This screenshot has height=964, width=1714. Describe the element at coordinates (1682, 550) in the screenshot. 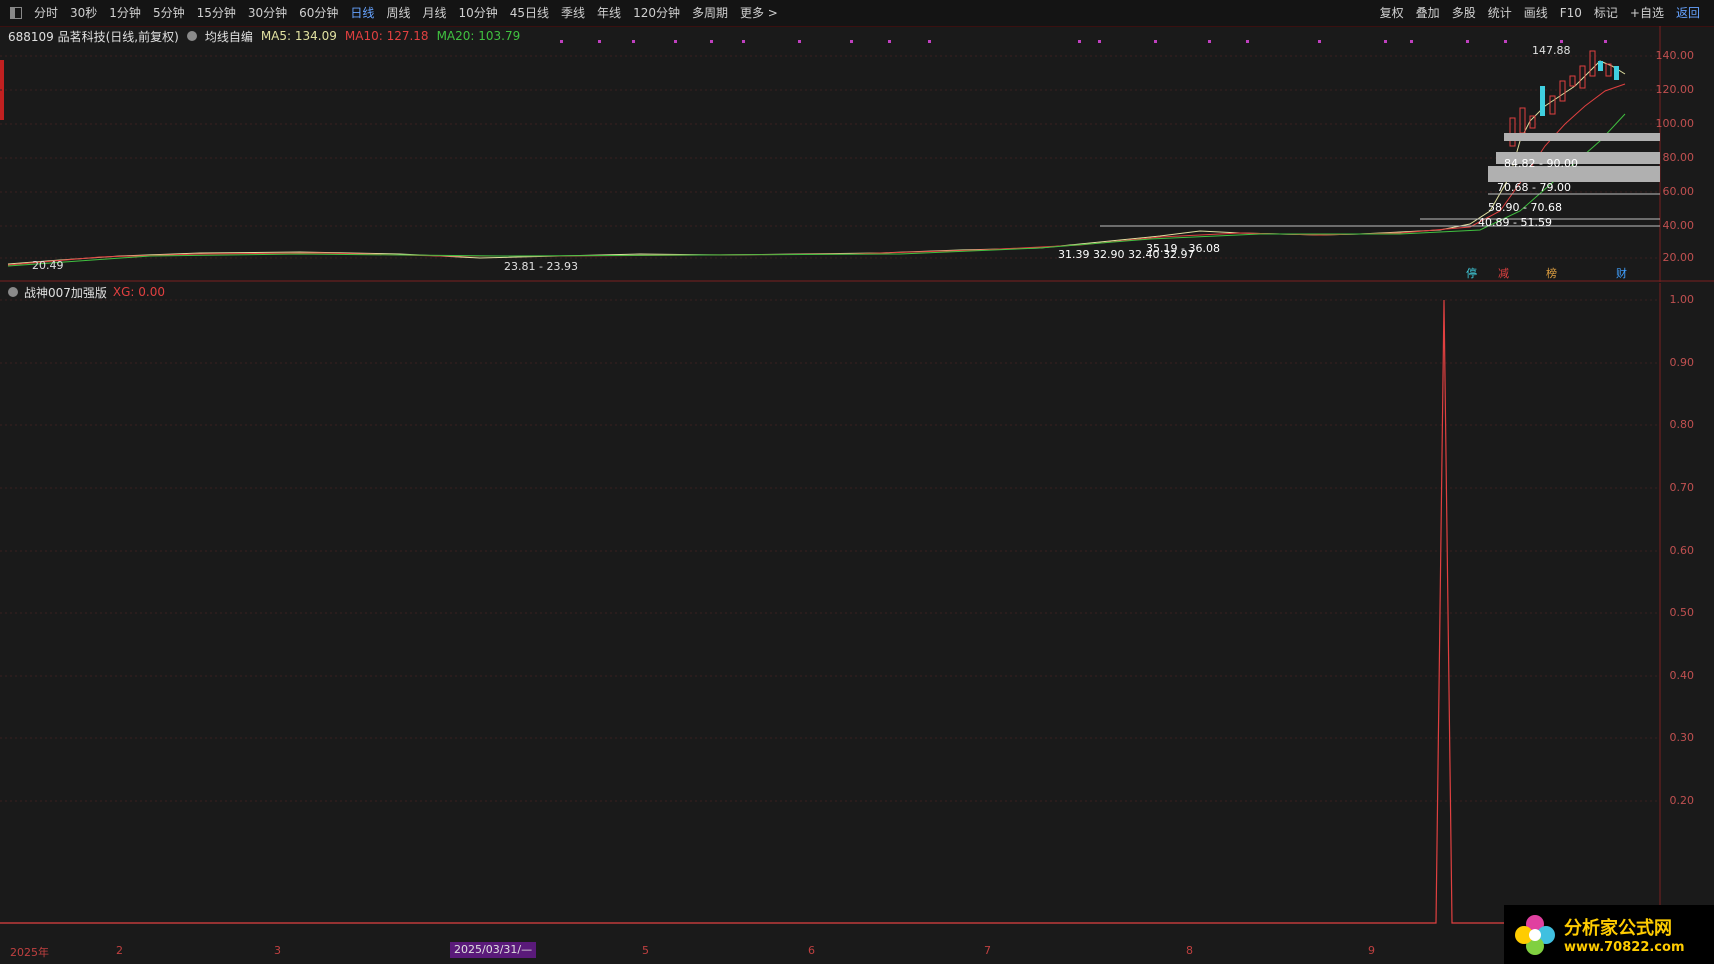

I see `sub-axis-tick: 0.60` at that location.